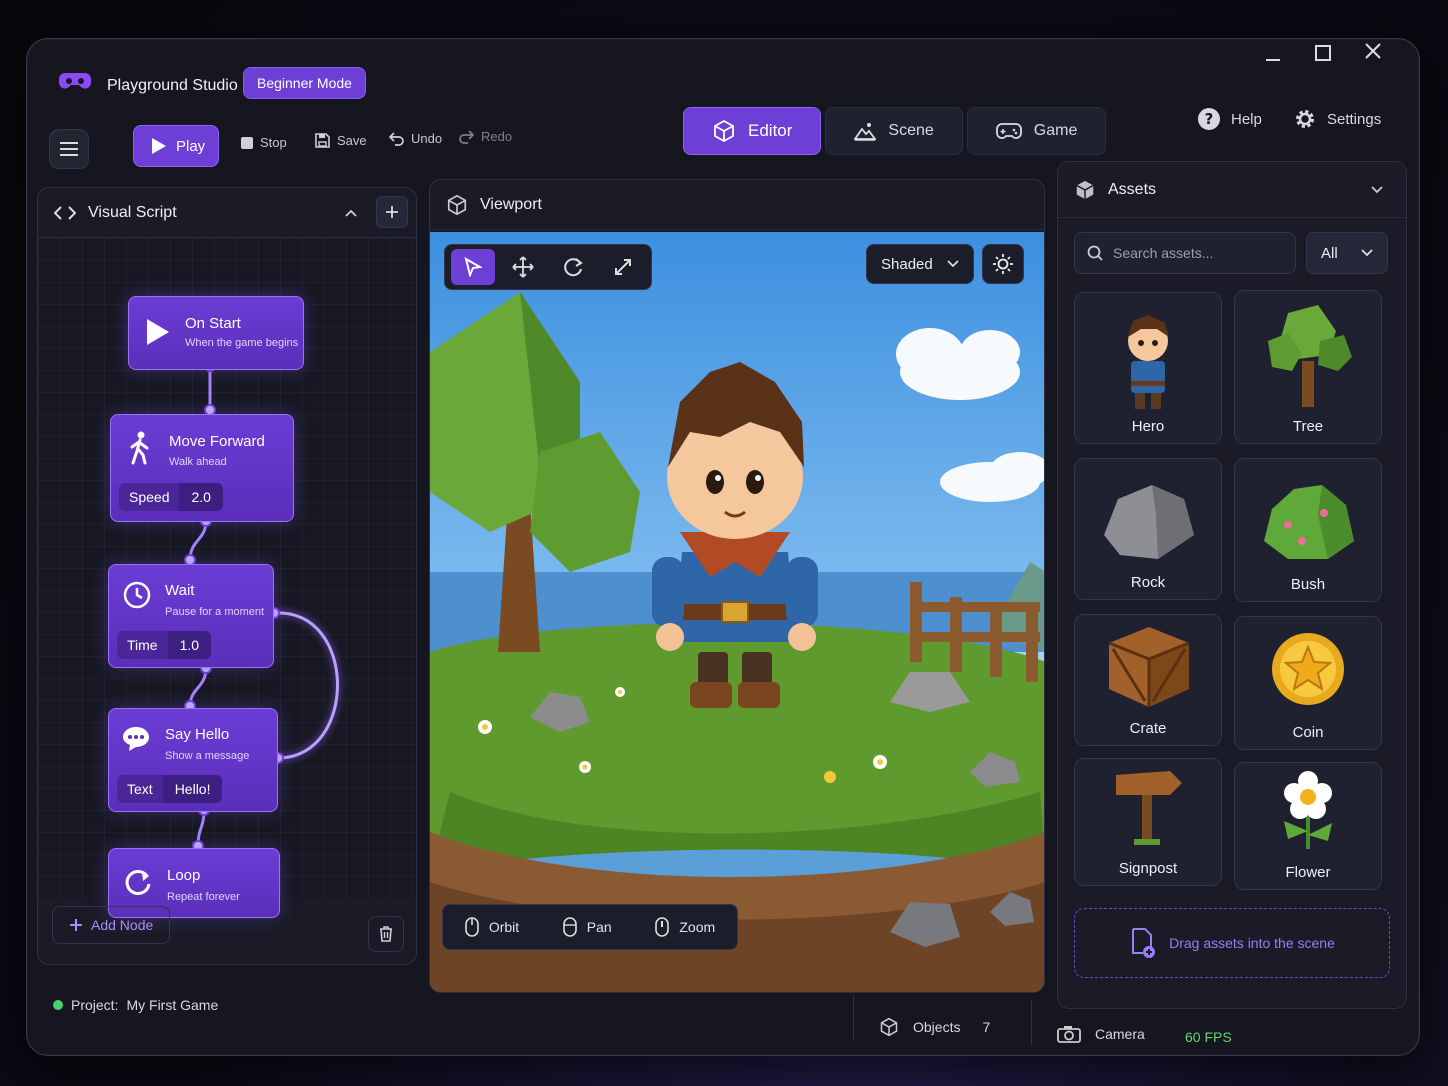 The height and width of the screenshot is (1086, 1448). I want to click on asset-label: Bush, so click(1308, 584).